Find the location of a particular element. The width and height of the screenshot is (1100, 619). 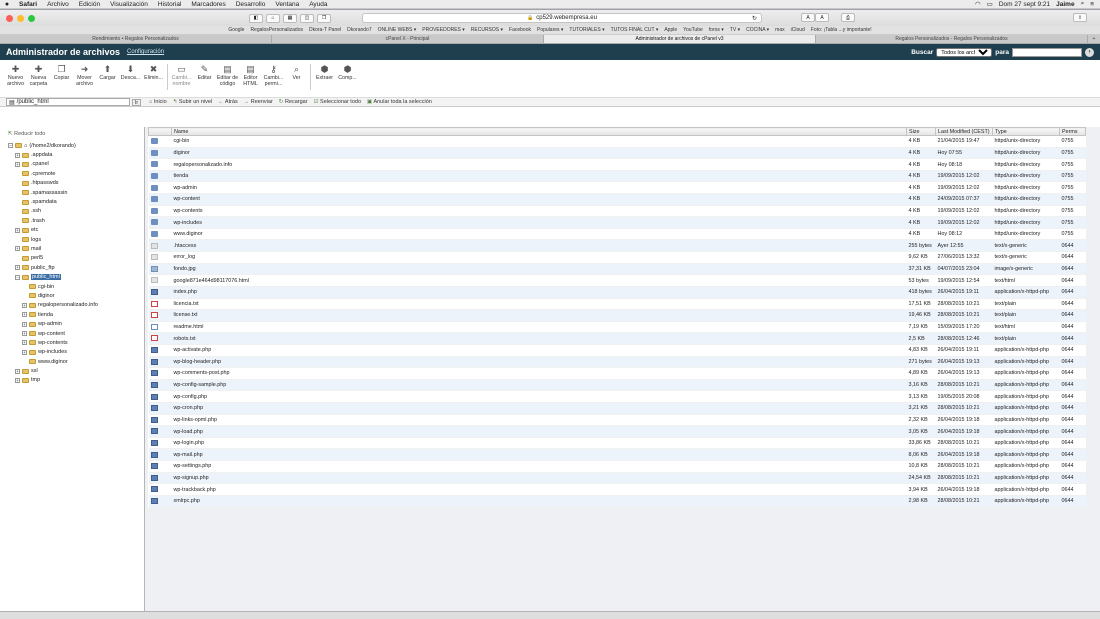

expand-toggle-icon: − is located at coordinates (17, 277).